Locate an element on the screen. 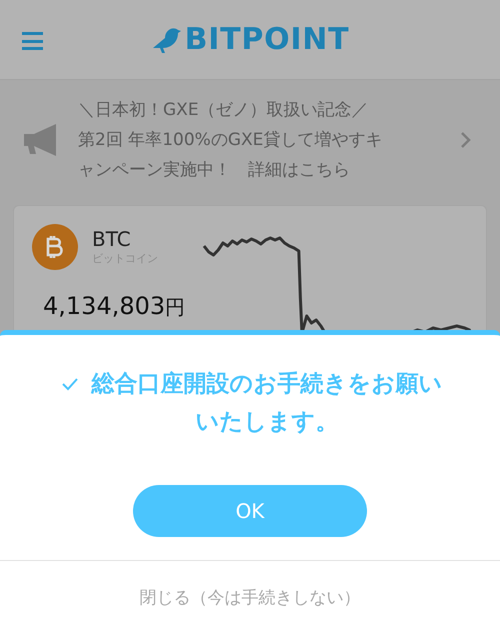 The image size is (500, 631). ok-button: OK is located at coordinates (250, 511).